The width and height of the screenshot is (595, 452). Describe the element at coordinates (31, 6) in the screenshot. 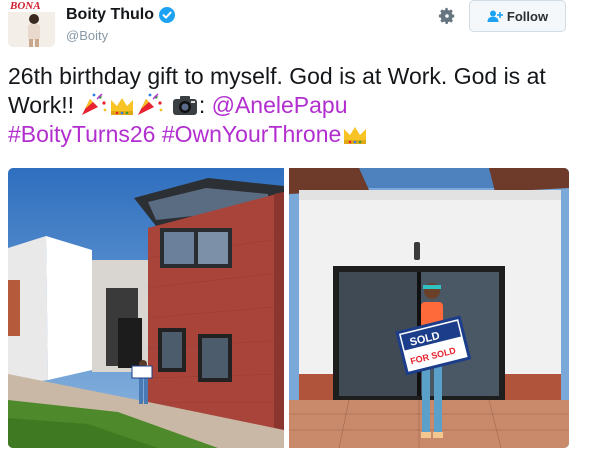

I see `avatar-brand-text: BONA` at that location.